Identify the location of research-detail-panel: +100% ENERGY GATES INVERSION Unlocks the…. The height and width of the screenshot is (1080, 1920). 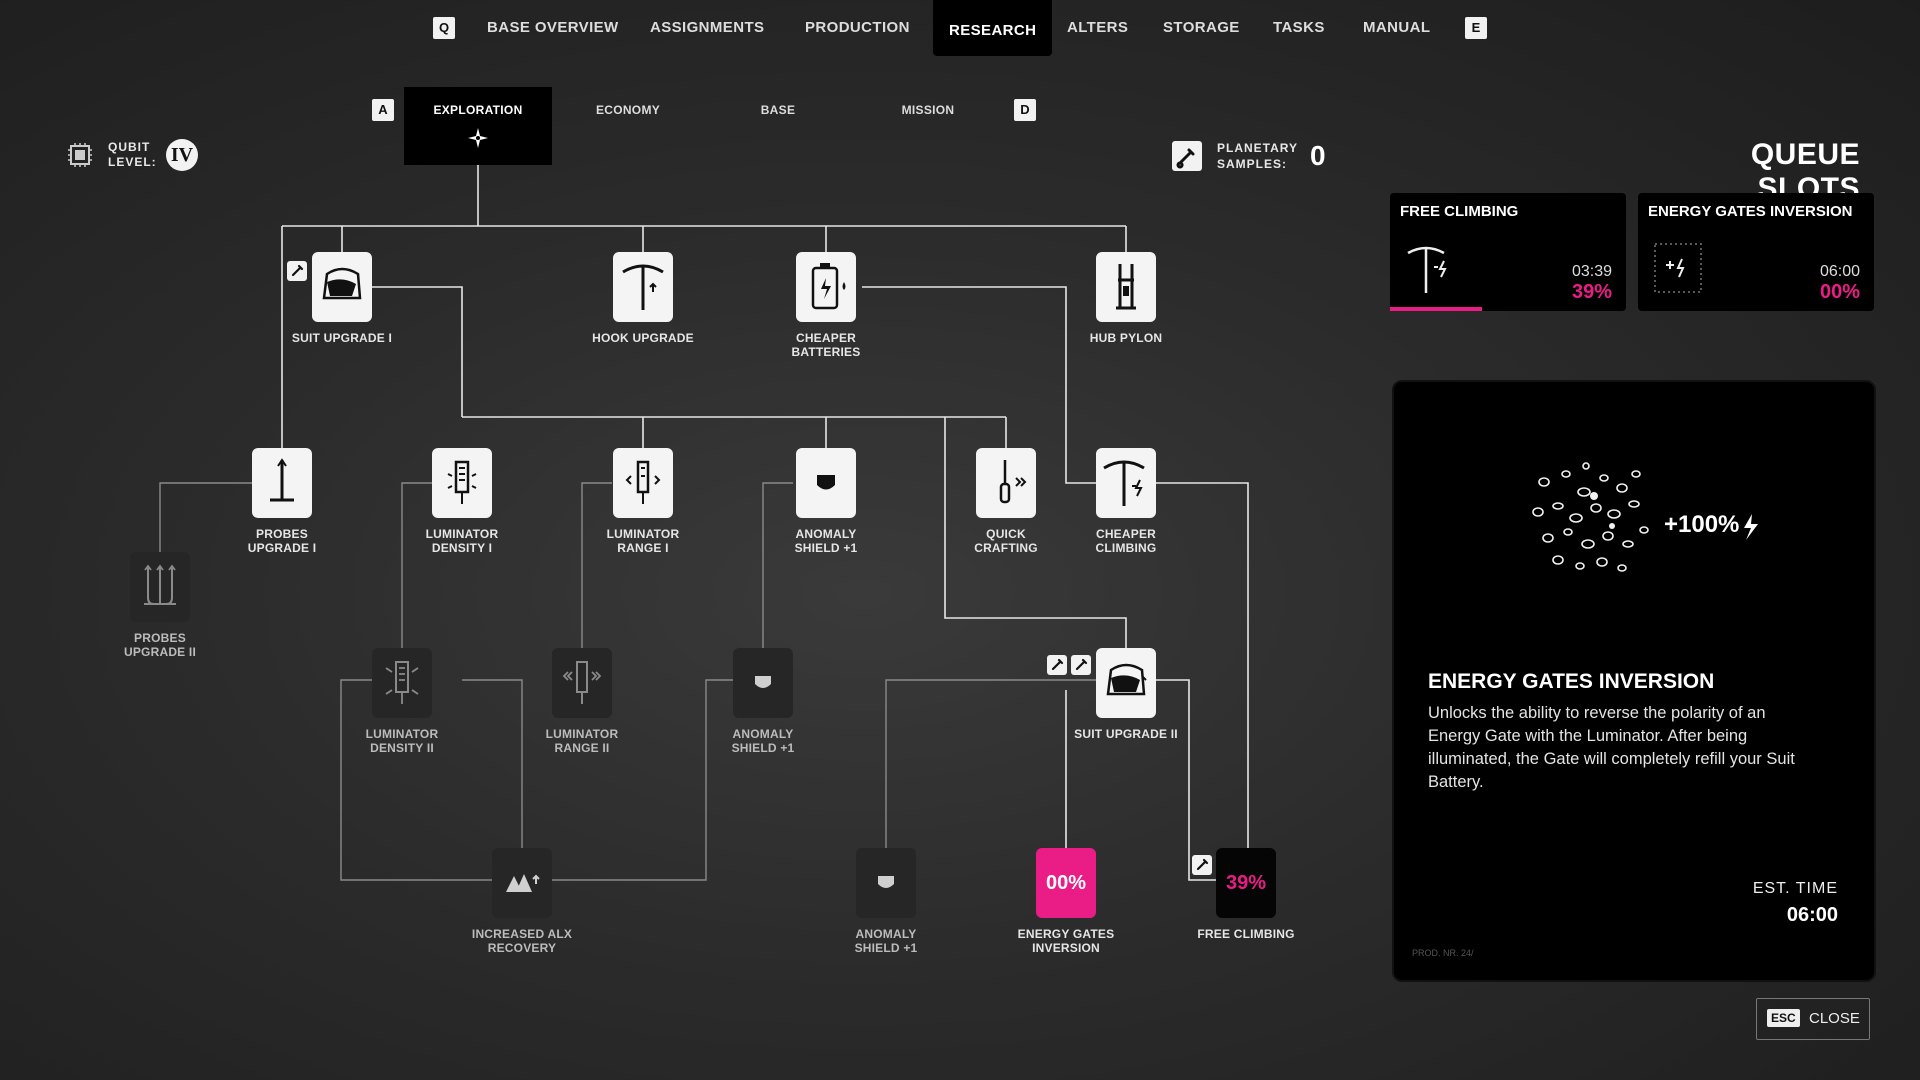
(1634, 681).